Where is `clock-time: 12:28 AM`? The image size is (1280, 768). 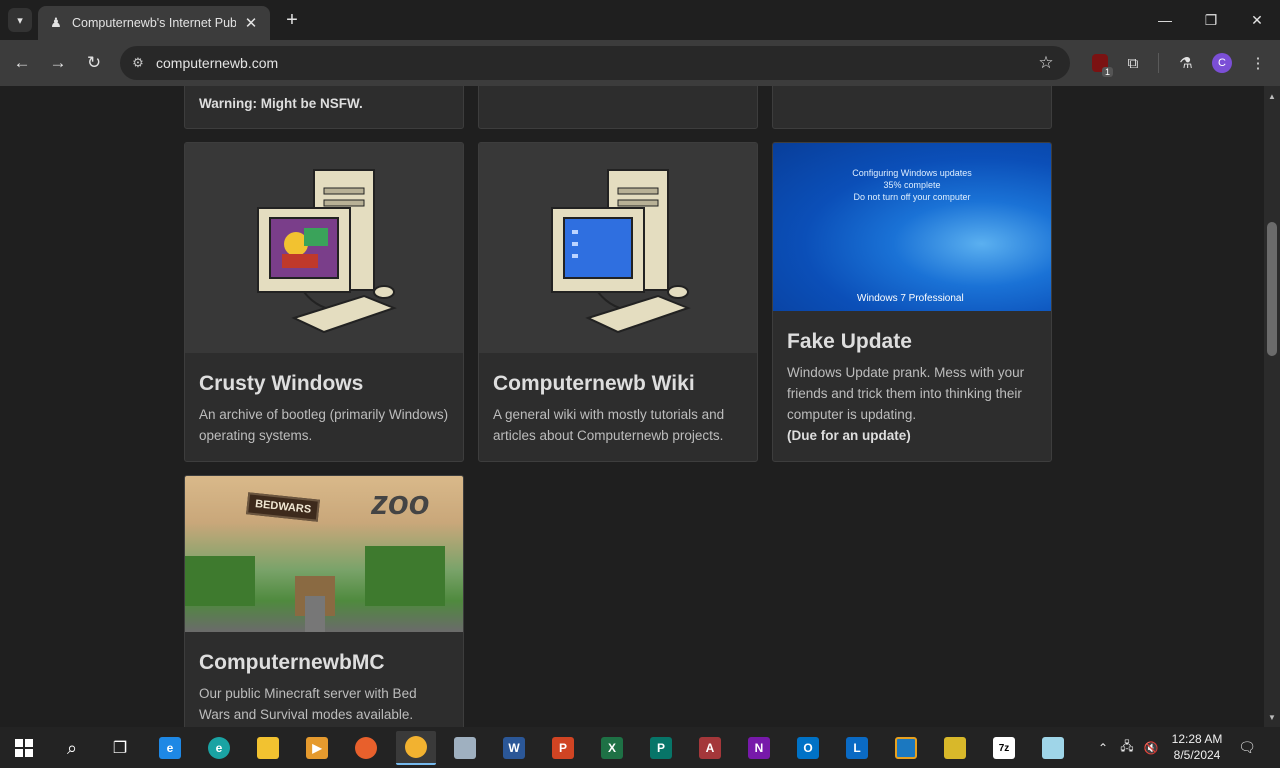 clock-time: 12:28 AM is located at coordinates (1197, 739).